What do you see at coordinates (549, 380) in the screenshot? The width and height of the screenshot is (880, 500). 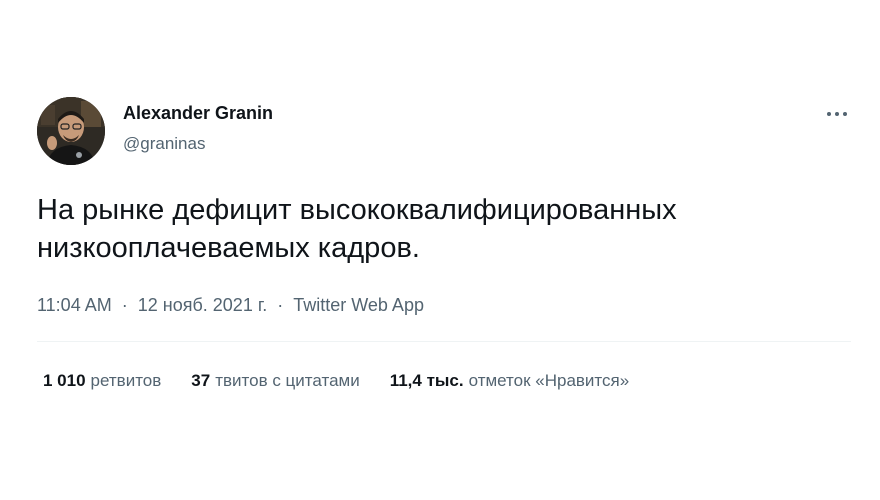 I see `likes-label: отметок «Нравится»` at bounding box center [549, 380].